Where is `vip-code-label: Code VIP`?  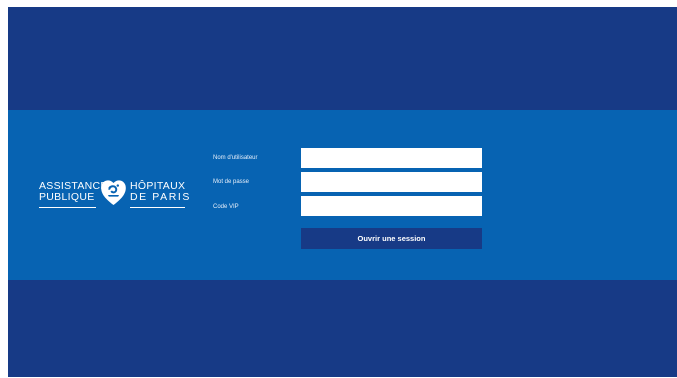
vip-code-label: Code VIP is located at coordinates (226, 207).